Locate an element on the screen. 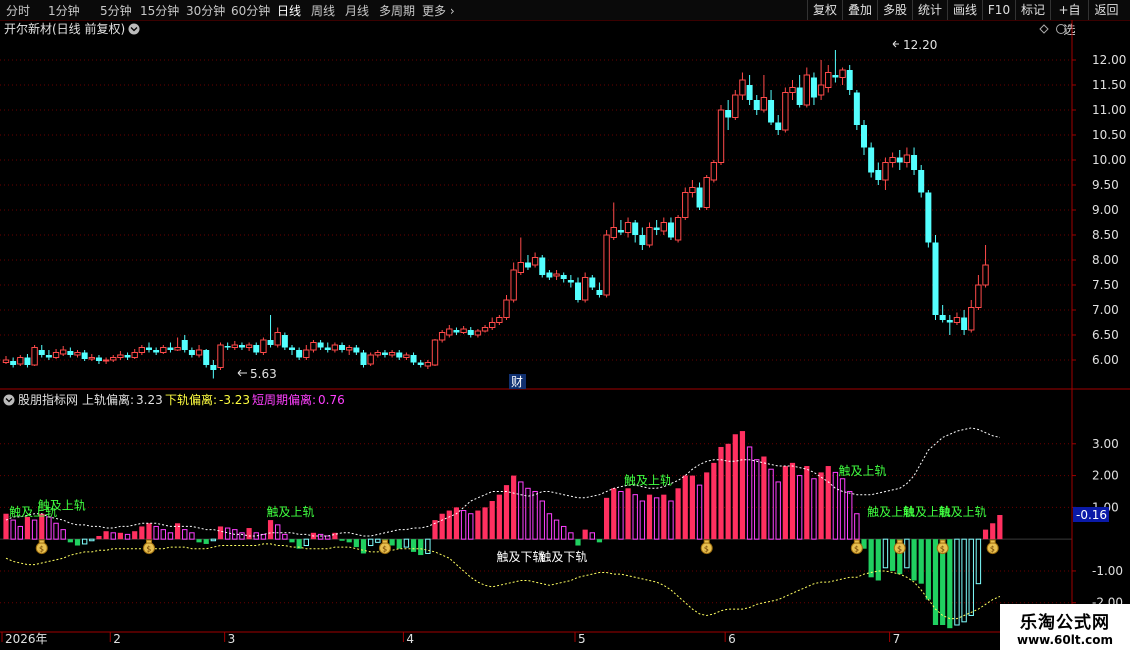 The image size is (1130, 650). chevron-right-icon: › is located at coordinates (450, 11).